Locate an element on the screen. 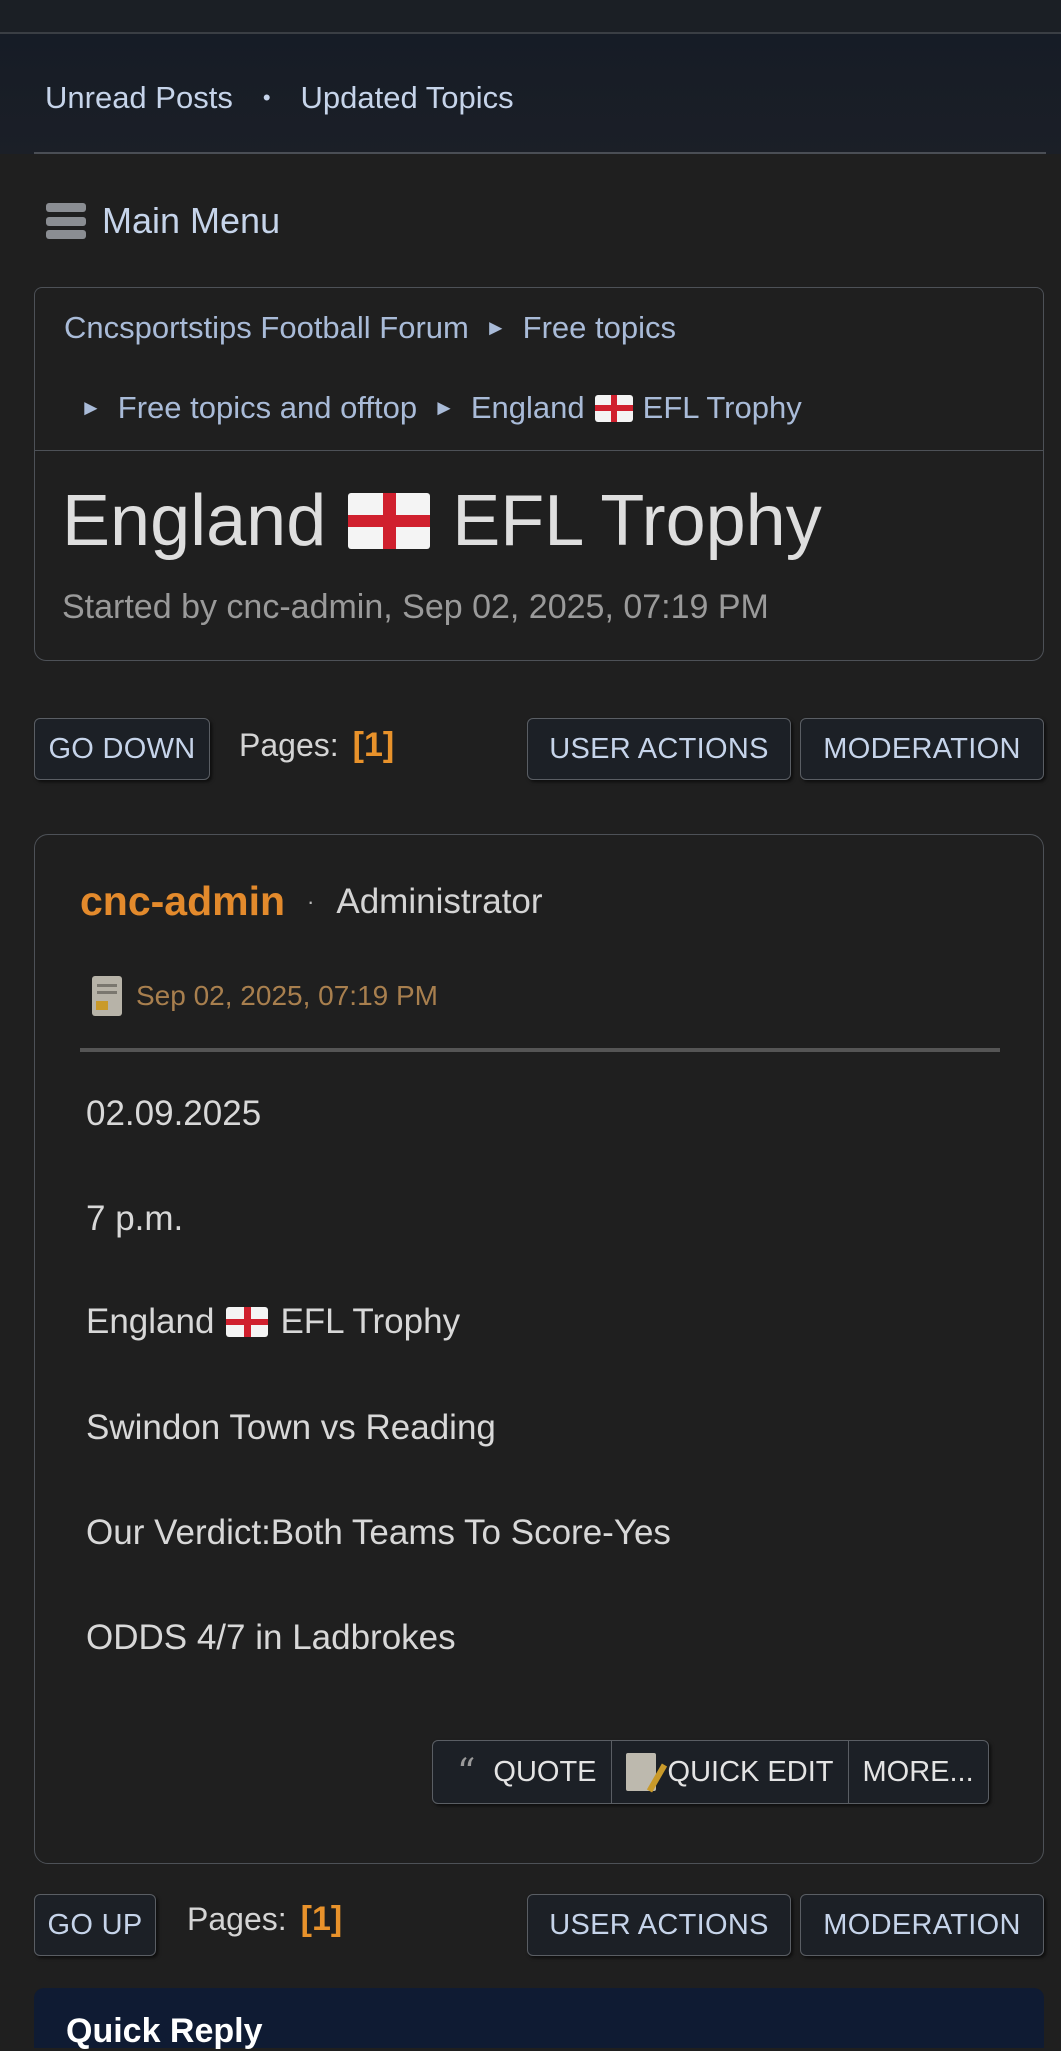 Image resolution: width=1061 pixels, height=2051 pixels. quick-reply-title: Quick Reply is located at coordinates (164, 2031).